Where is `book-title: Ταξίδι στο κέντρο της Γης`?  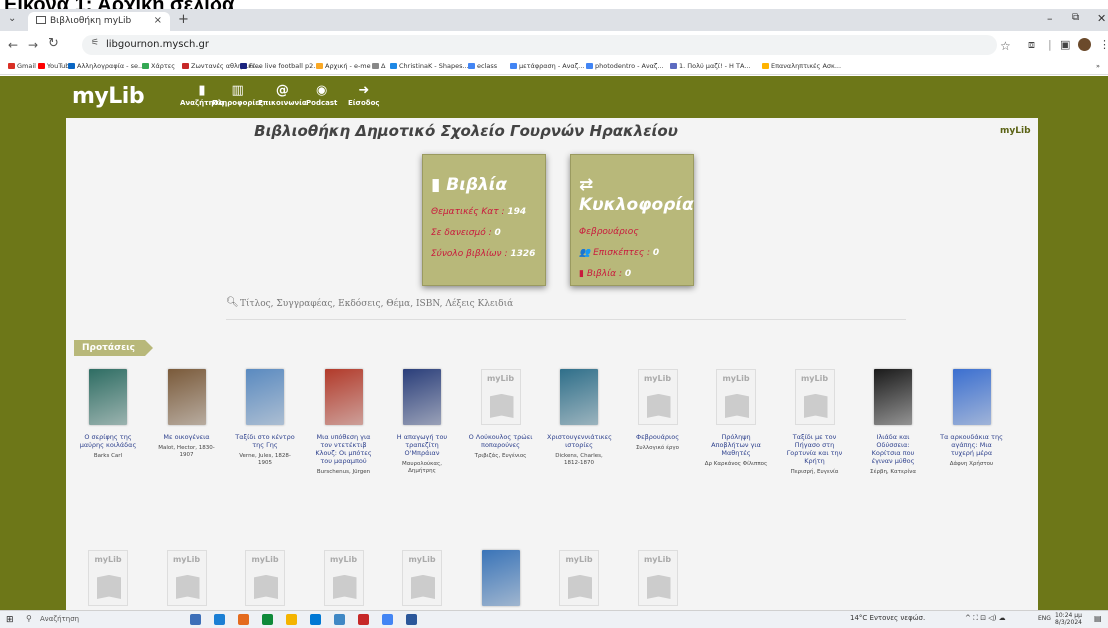
book-title: Ταξίδι στο κέντρο της Γης is located at coordinates (265, 441).